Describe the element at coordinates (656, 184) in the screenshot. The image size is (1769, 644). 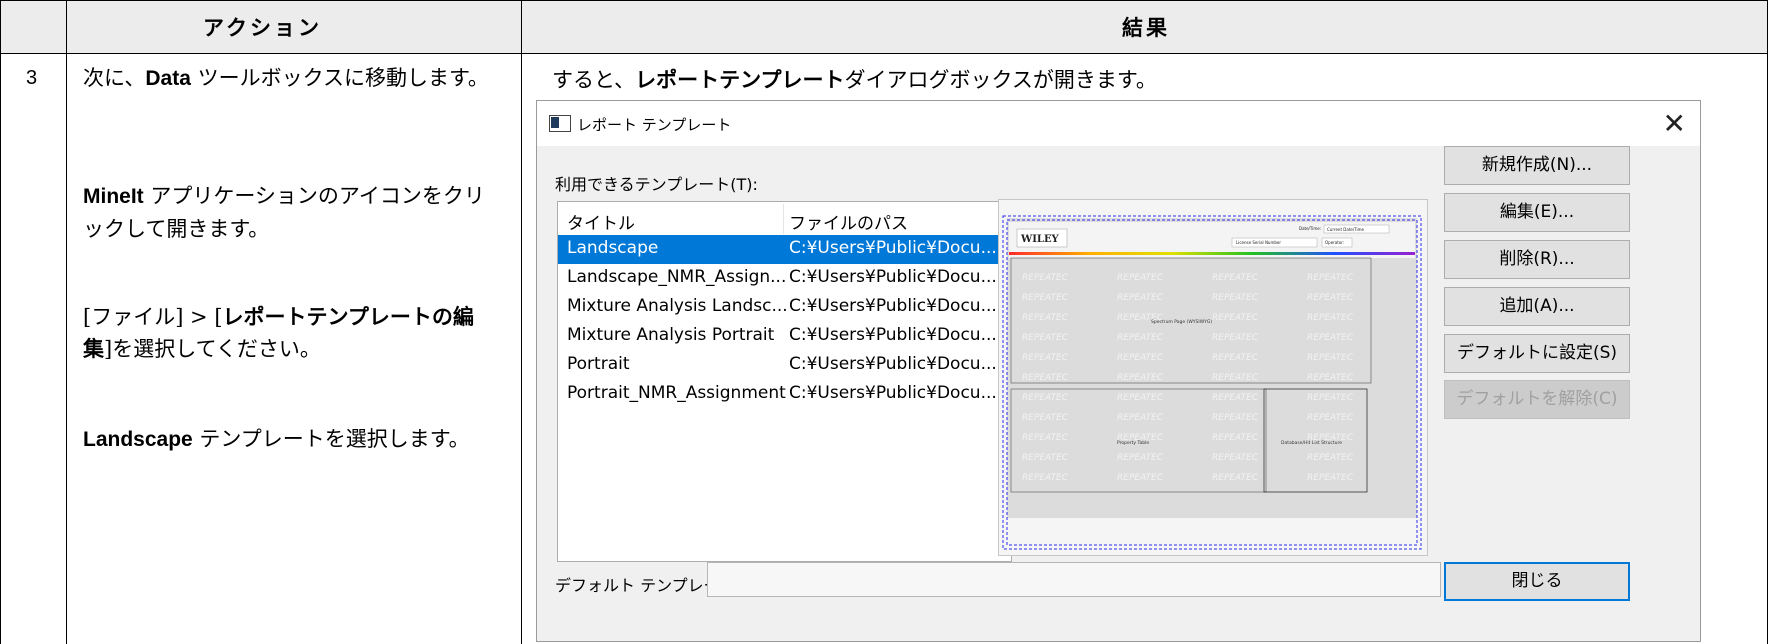
I see `available-templates-label: 利用できるテンプレート(T):` at that location.